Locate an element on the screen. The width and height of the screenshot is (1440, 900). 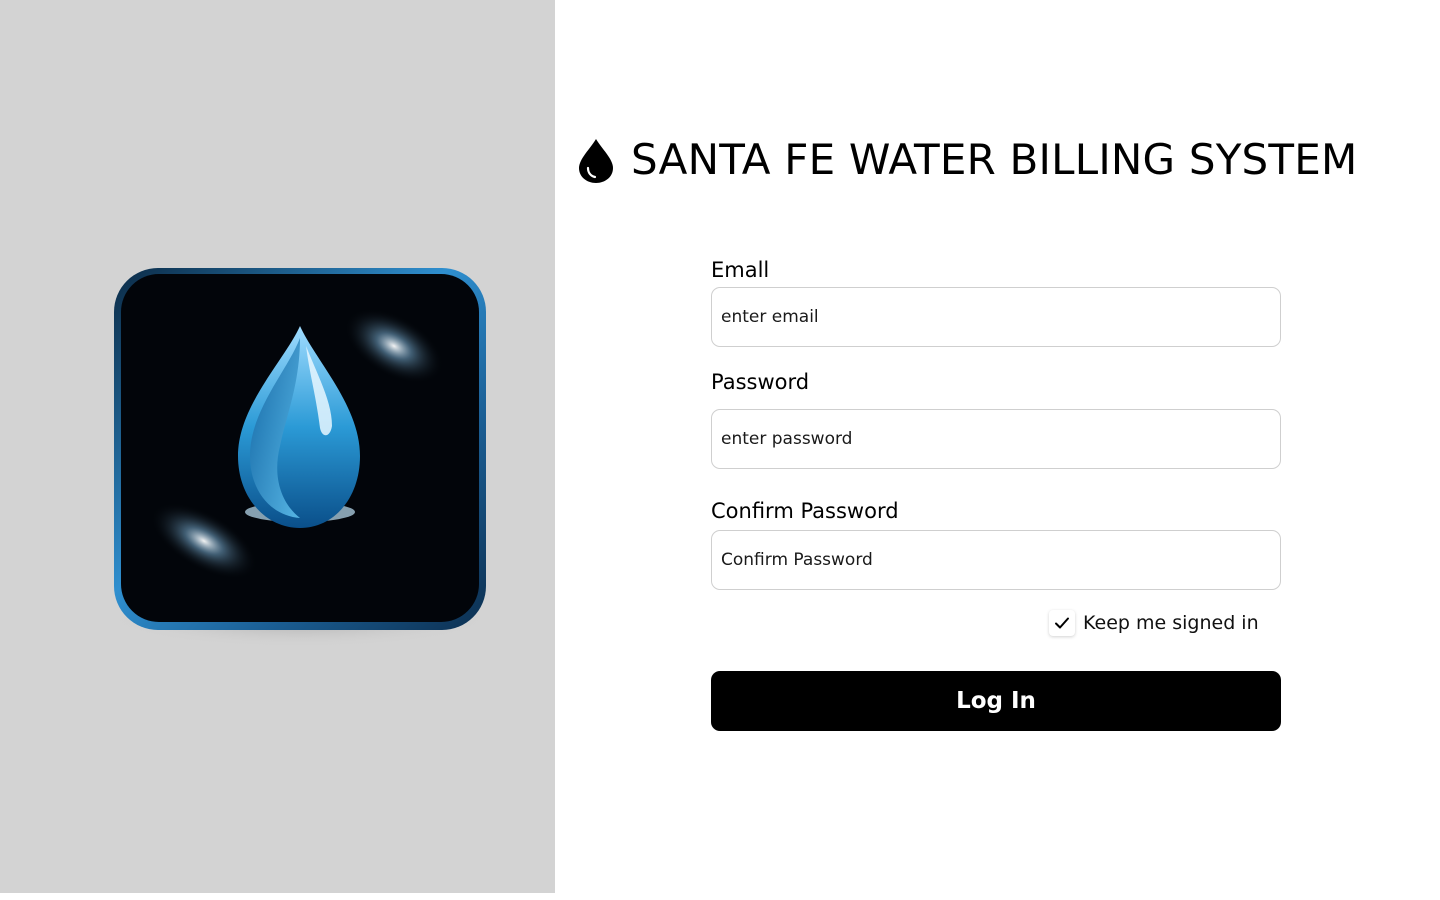
app-header: SANTA FE WATER BILLING SYSTEM is located at coordinates (966, 160).